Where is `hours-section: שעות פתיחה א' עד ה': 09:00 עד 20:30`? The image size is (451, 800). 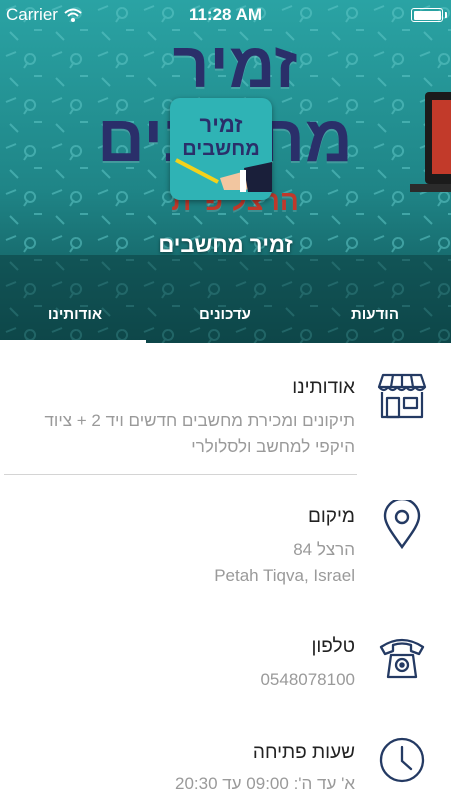
hours-section: שעות פתיחה א' עד ה': 09:00 עד 20:30 is located at coordinates (225, 758).